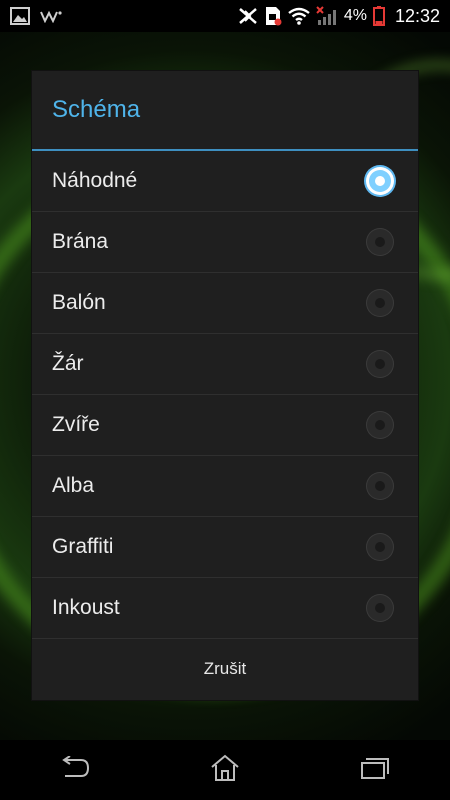 The width and height of the screenshot is (450, 800). I want to click on option-alba: Alba, so click(225, 486).